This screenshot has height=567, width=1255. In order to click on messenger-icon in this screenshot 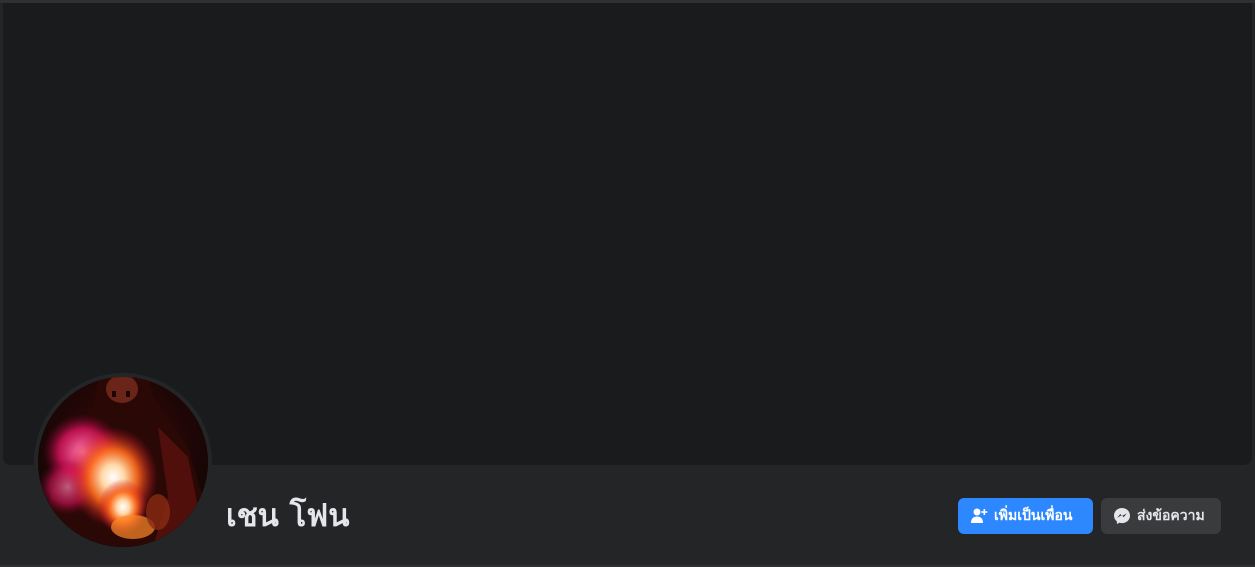, I will do `click(1122, 516)`.